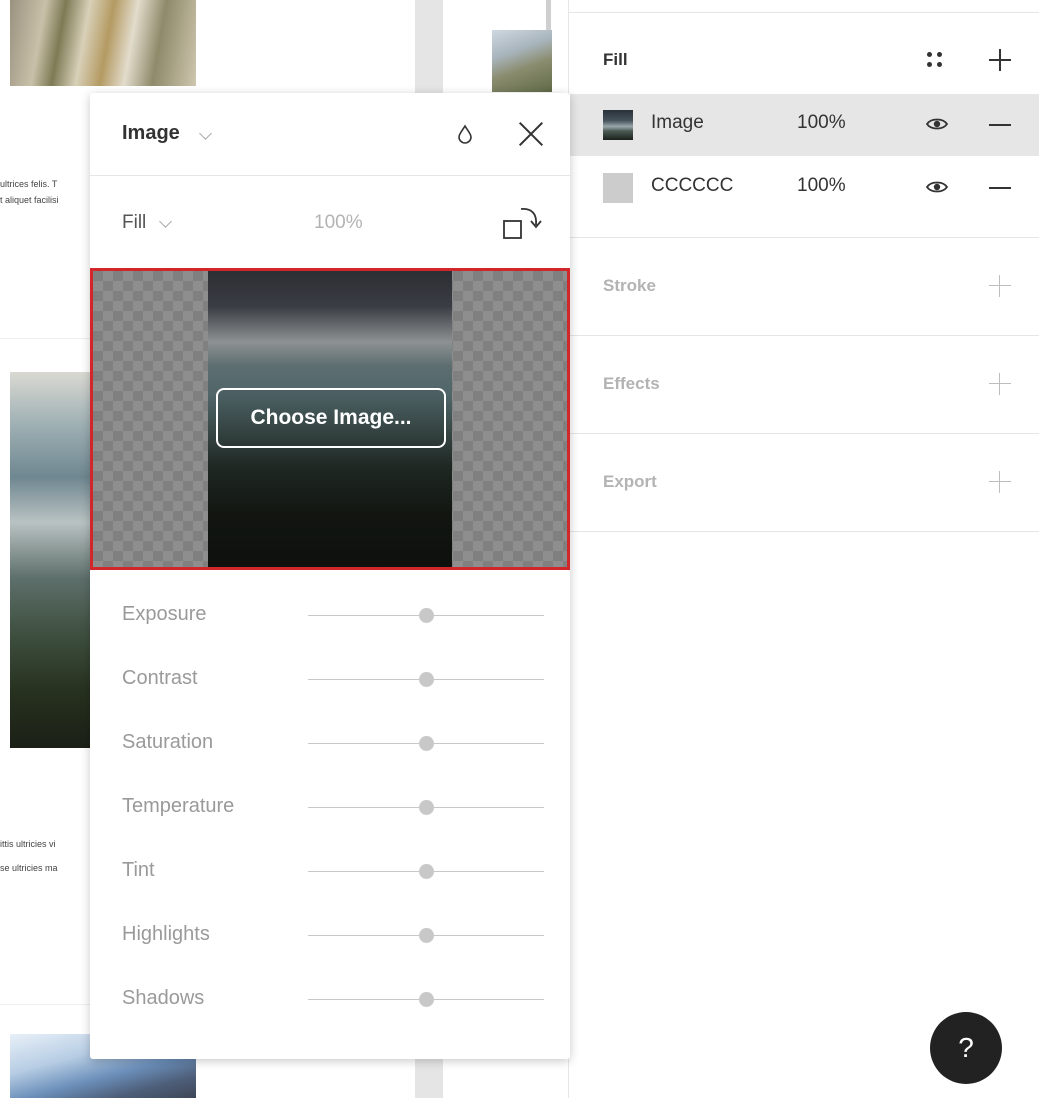 The height and width of the screenshot is (1098, 1039). I want to click on canvas-image-rocks, so click(103, 43).